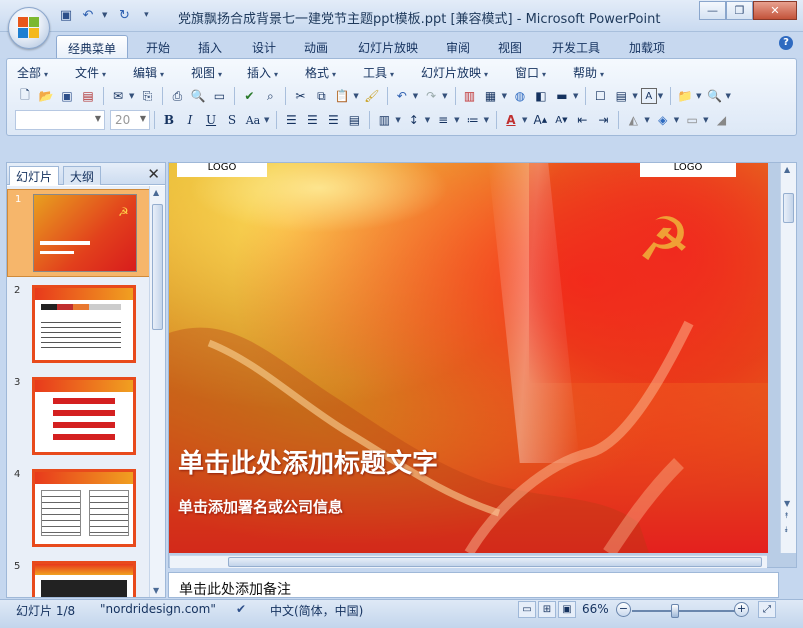  Describe the element at coordinates (82, 175) in the screenshot. I see `tab-outline: 大纲` at that location.